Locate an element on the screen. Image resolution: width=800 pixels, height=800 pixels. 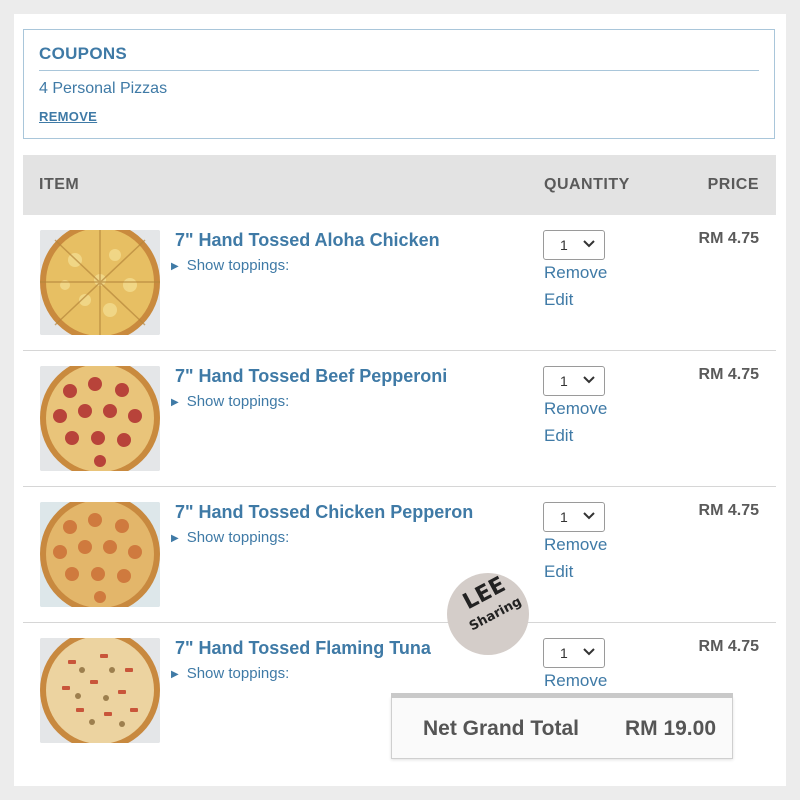
cart-header: ITEM QUANTITY PRICE is located at coordinates (399, 185).